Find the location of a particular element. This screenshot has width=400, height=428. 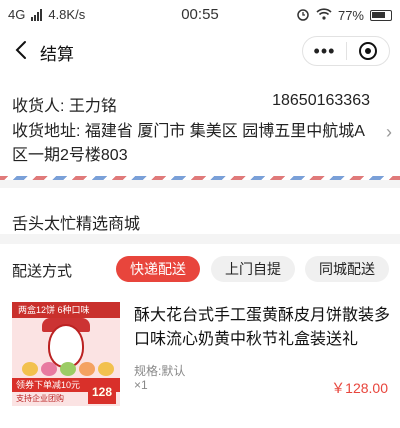

product-name: 酥大花台式手工蛋黄酥皮月饼散装多口味流心奶黄中秋节礼盒装送礼 is located at coordinates (262, 327).